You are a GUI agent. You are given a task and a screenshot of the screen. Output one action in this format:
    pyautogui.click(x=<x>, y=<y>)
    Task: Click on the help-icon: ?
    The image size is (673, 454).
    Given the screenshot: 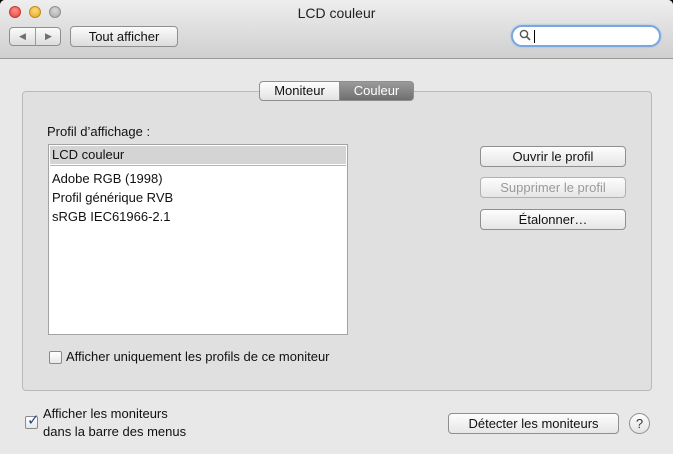 What is the action you would take?
    pyautogui.click(x=639, y=423)
    